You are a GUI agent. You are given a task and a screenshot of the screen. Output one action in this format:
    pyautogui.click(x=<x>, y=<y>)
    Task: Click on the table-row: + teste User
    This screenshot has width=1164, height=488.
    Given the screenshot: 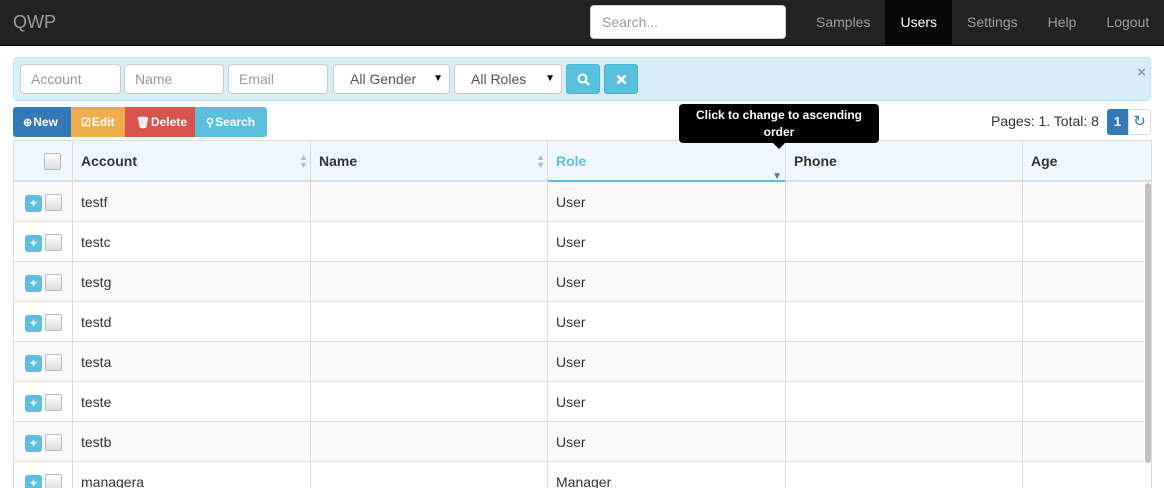 What is the action you would take?
    pyautogui.click(x=579, y=402)
    